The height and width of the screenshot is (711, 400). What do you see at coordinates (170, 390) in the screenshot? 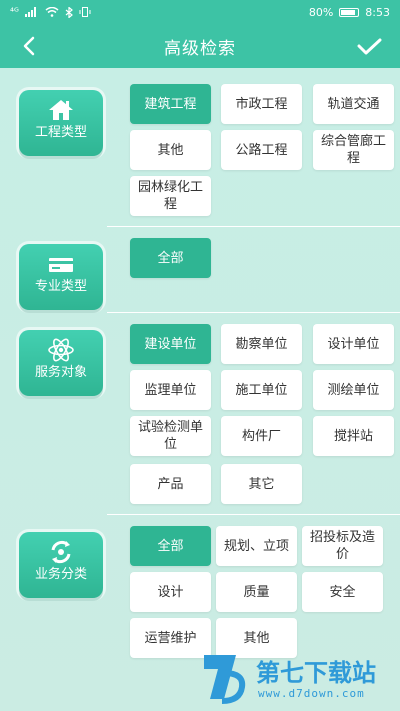
I see `option-supervision-unit: 监理单位` at bounding box center [170, 390].